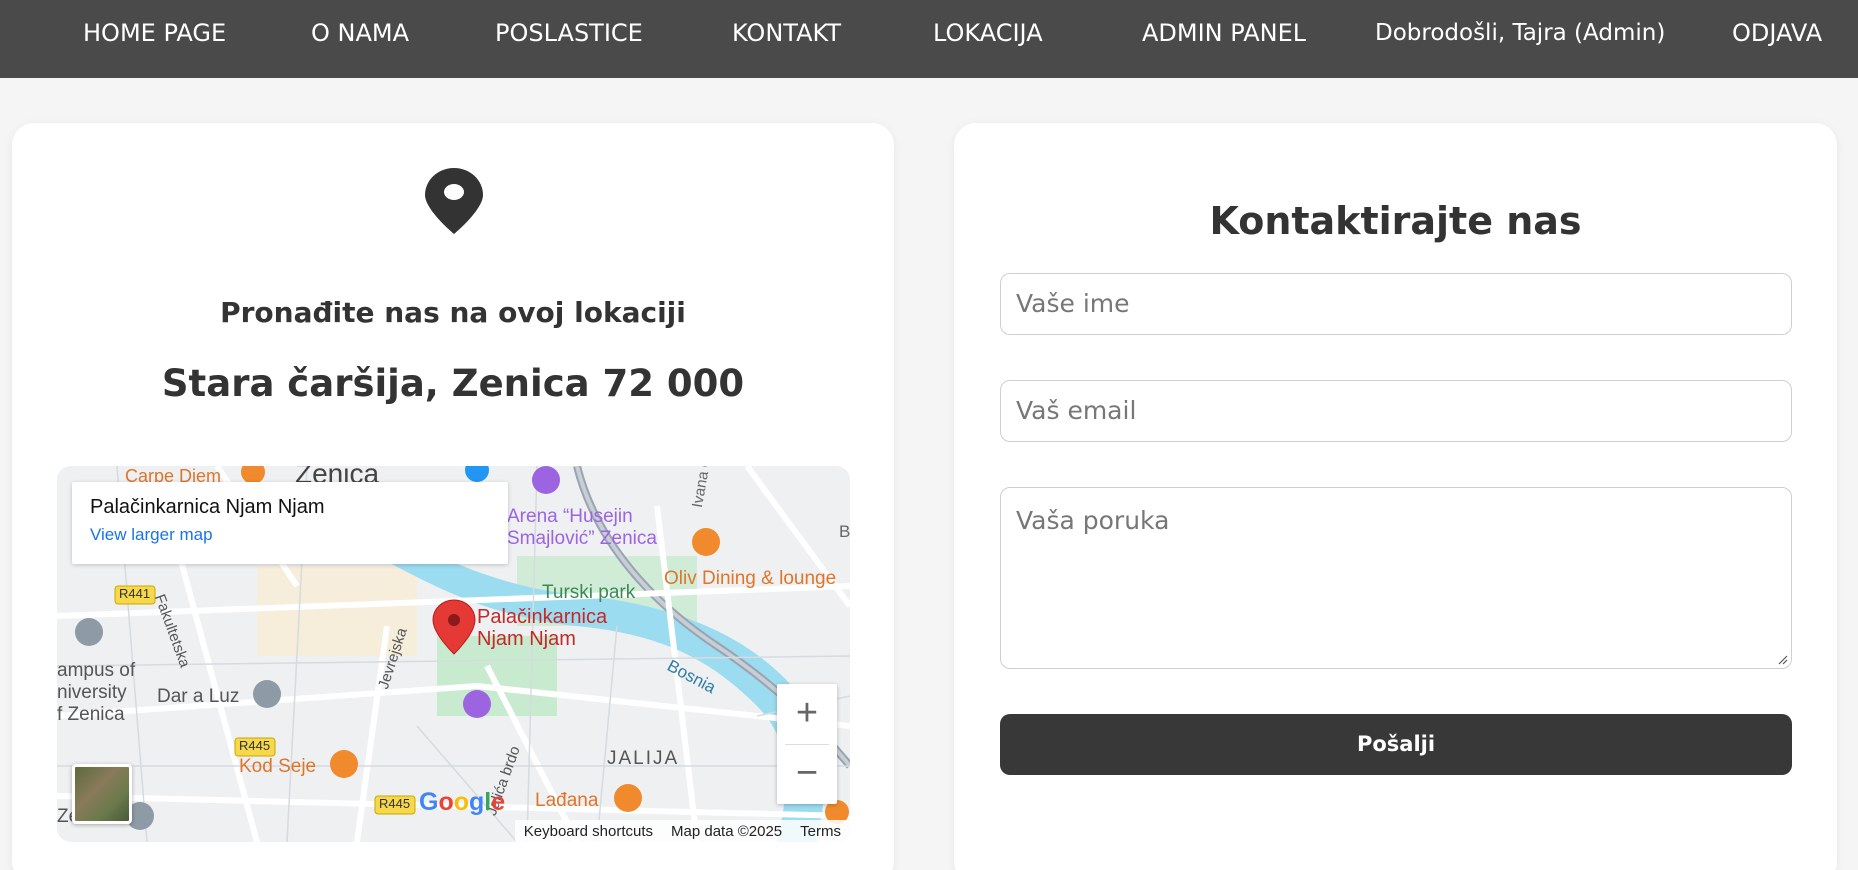  What do you see at coordinates (154, 33) in the screenshot?
I see `nav-home-page: HOME PAGE` at bounding box center [154, 33].